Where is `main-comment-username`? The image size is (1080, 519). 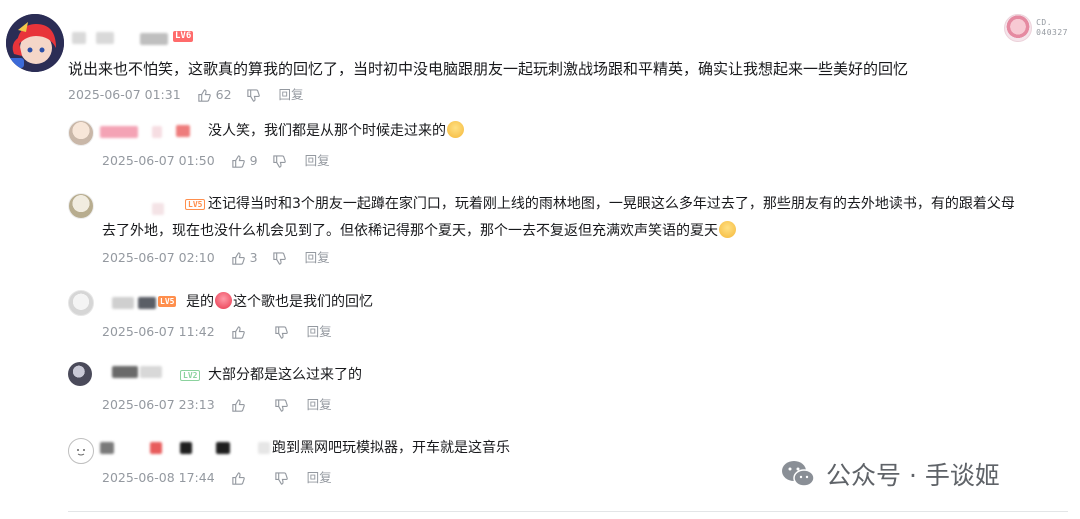 main-comment-username is located at coordinates (79, 38).